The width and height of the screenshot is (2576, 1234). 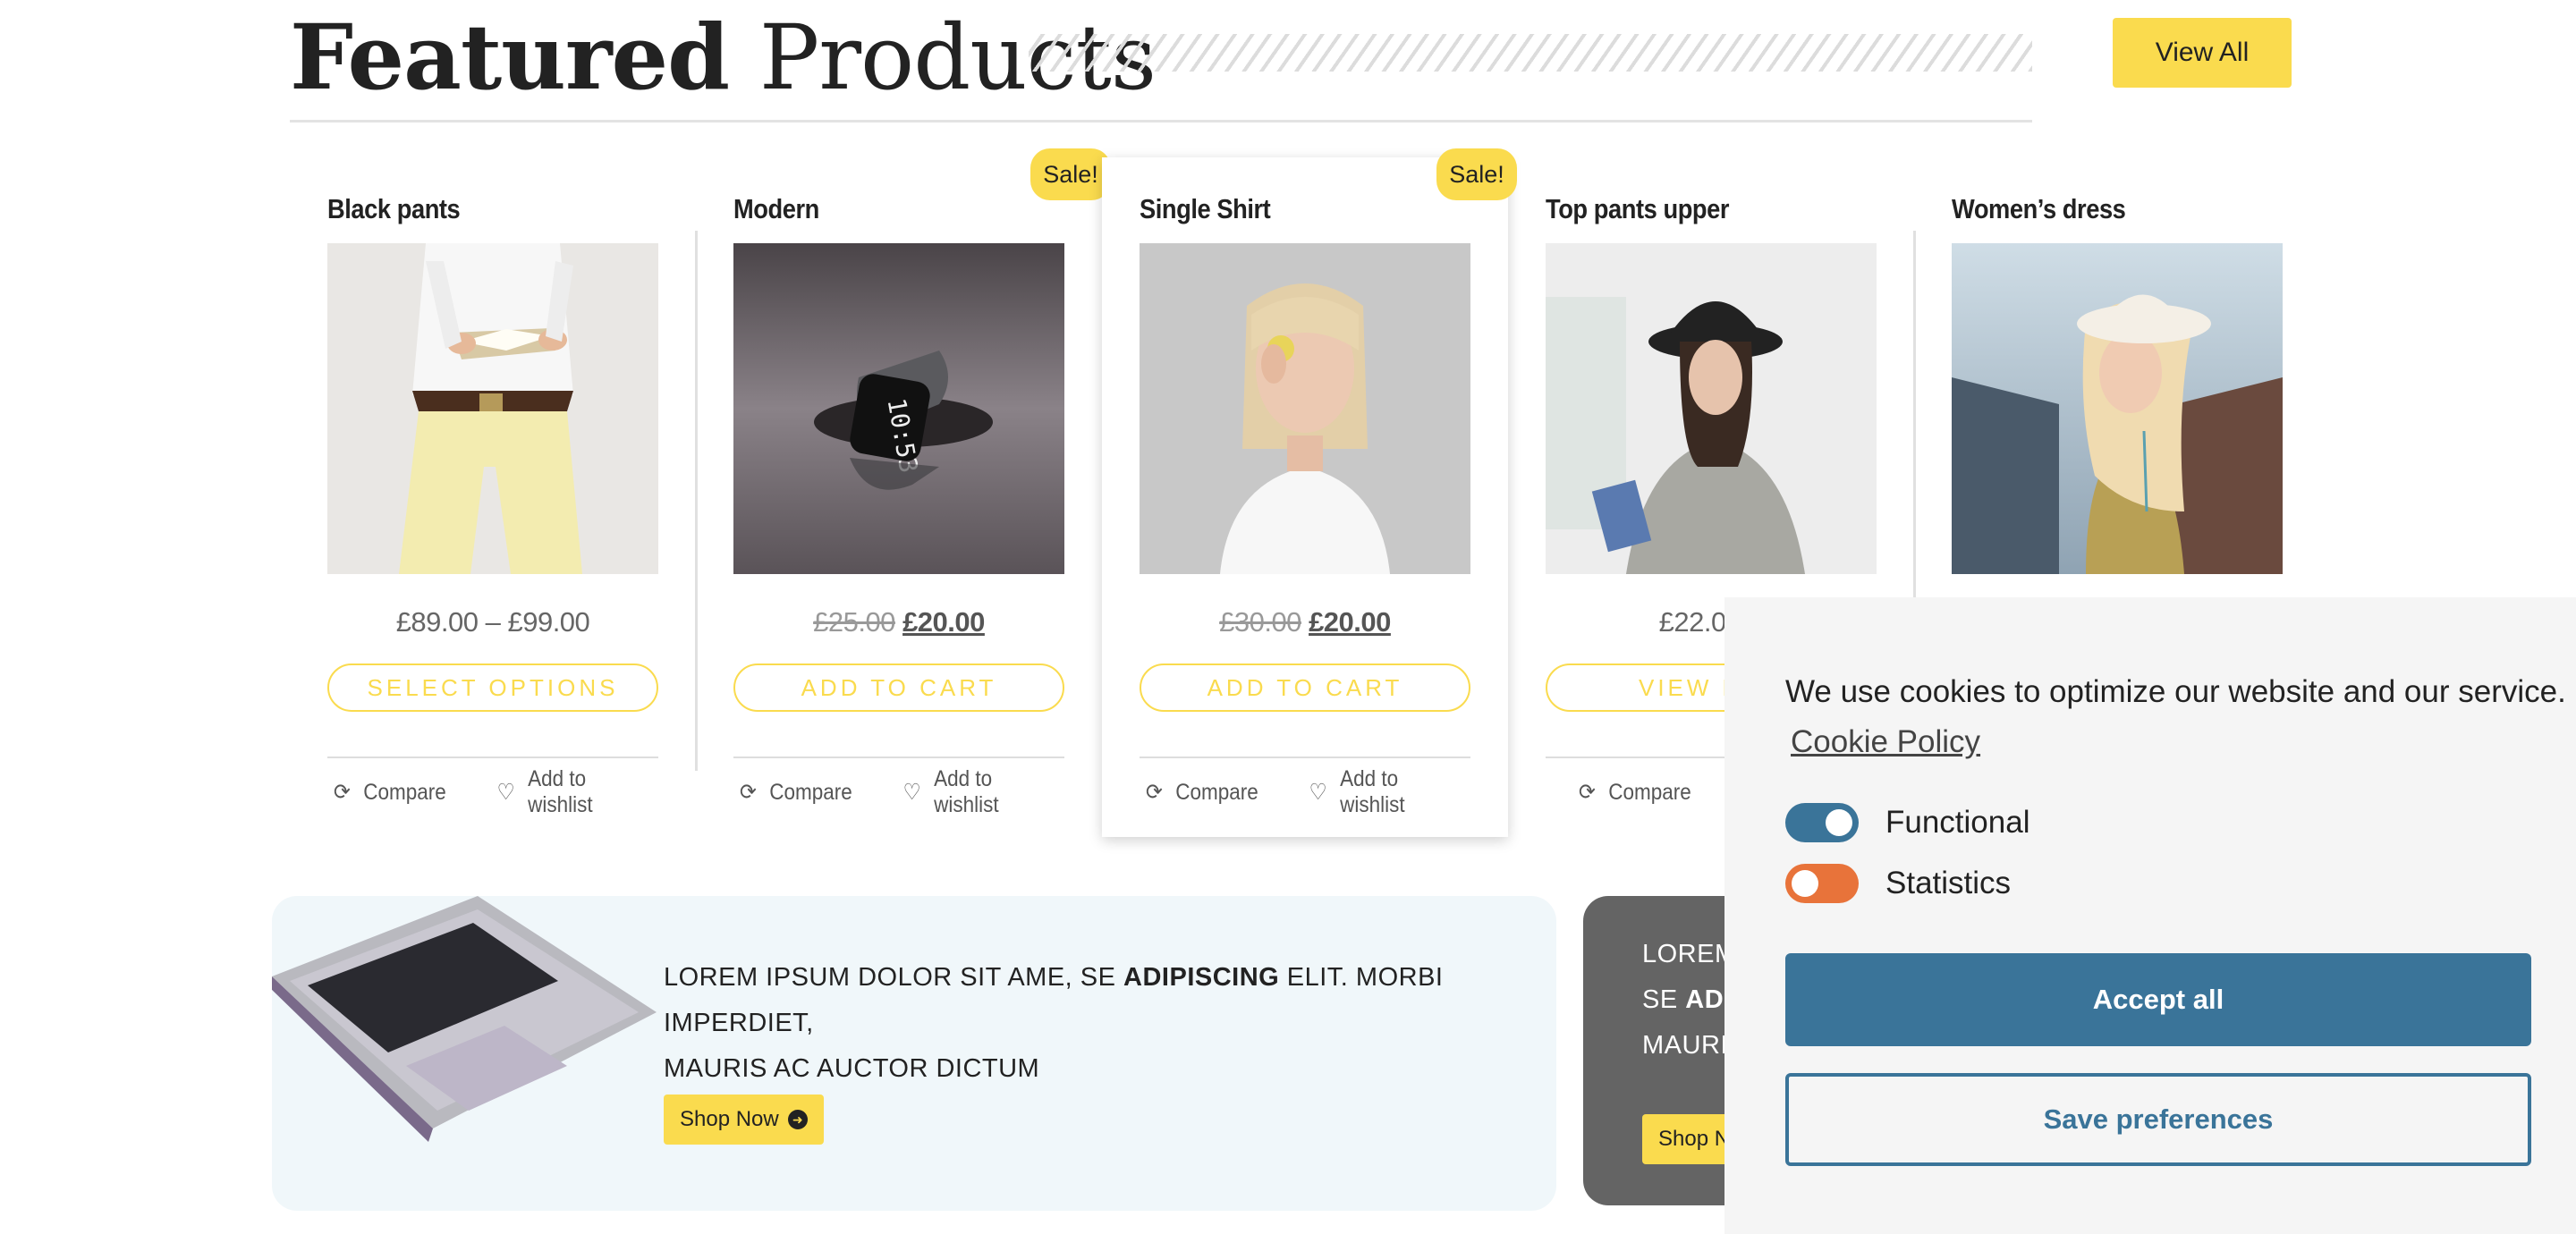 I want to click on shop-now-button: Shop Now ➜, so click(x=744, y=1120).